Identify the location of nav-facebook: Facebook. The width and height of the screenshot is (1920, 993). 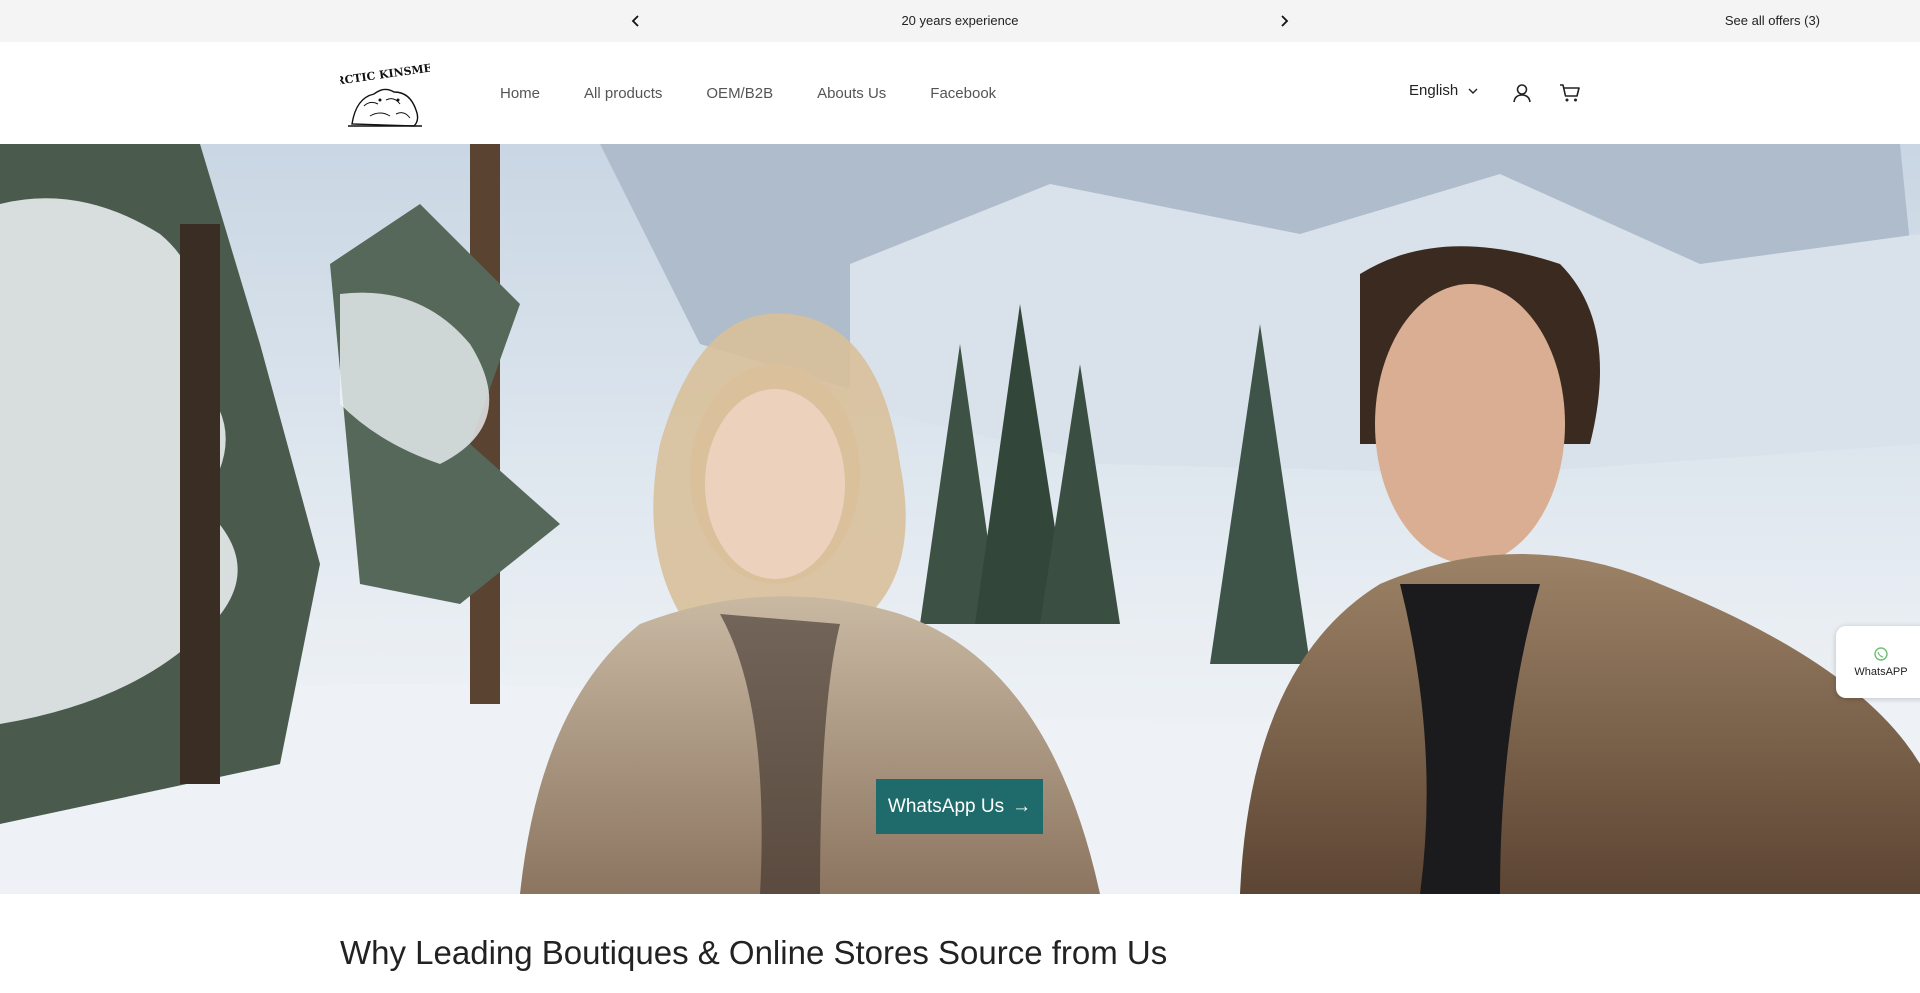
(963, 93).